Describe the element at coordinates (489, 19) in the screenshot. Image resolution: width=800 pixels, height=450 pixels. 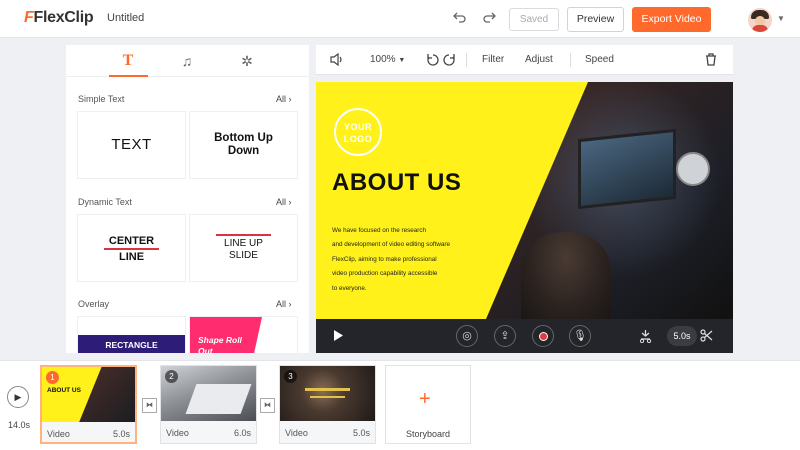
I see `redo-icon` at that location.